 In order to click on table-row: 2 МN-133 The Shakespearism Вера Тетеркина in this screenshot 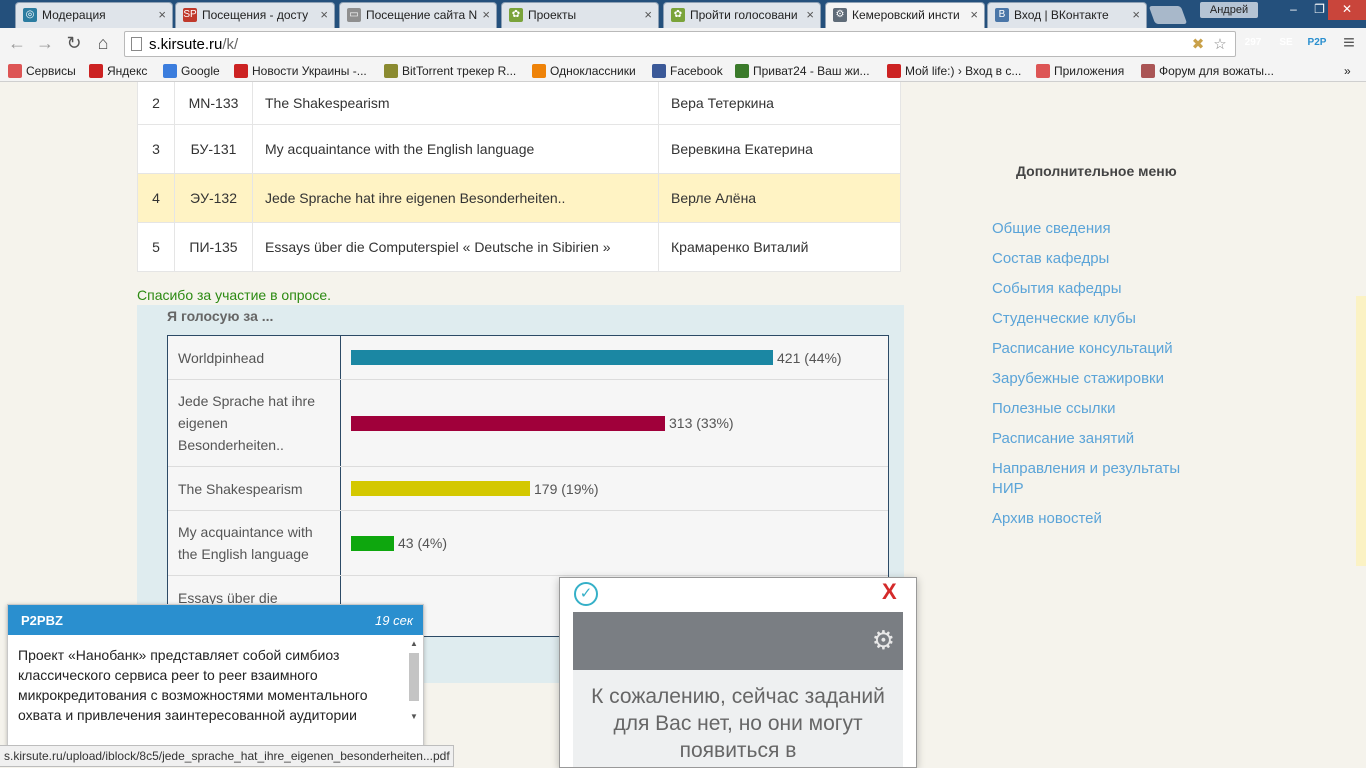, I will do `click(519, 103)`.